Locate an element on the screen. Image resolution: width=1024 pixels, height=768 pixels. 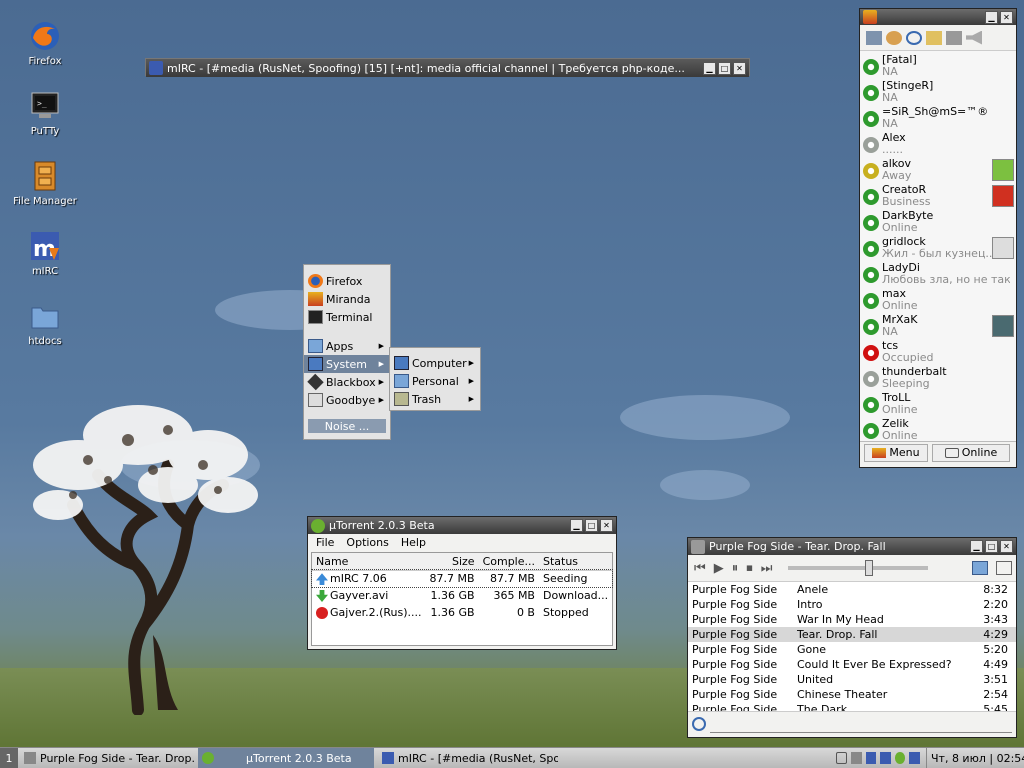
desktop-icon-firefox: Firefox is located at coordinates (45, 43).